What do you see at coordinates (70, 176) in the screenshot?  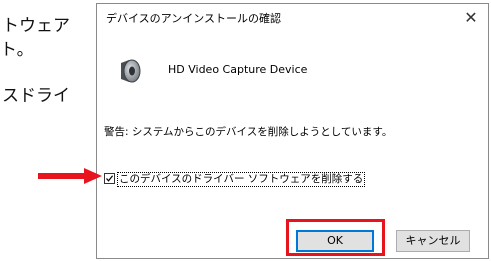 I see `annotation-arrow-icon` at bounding box center [70, 176].